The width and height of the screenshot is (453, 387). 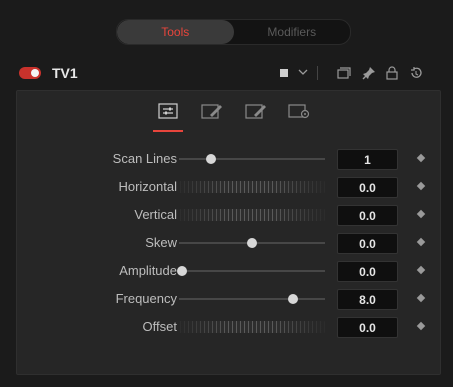 I want to click on control-row: Amplitude 0.0, so click(x=228, y=271).